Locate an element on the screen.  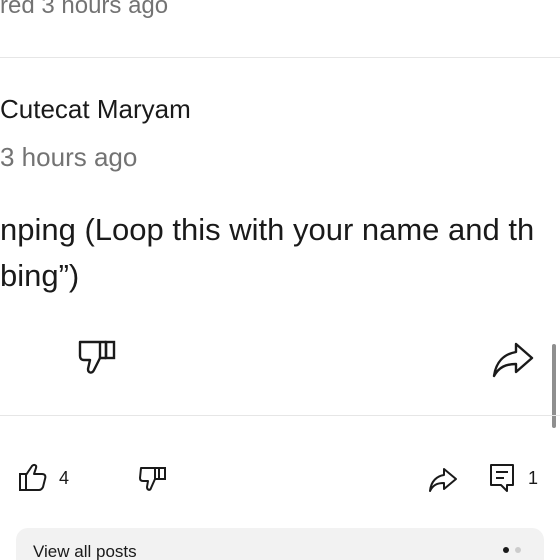
comment-divider is located at coordinates (280, 57).